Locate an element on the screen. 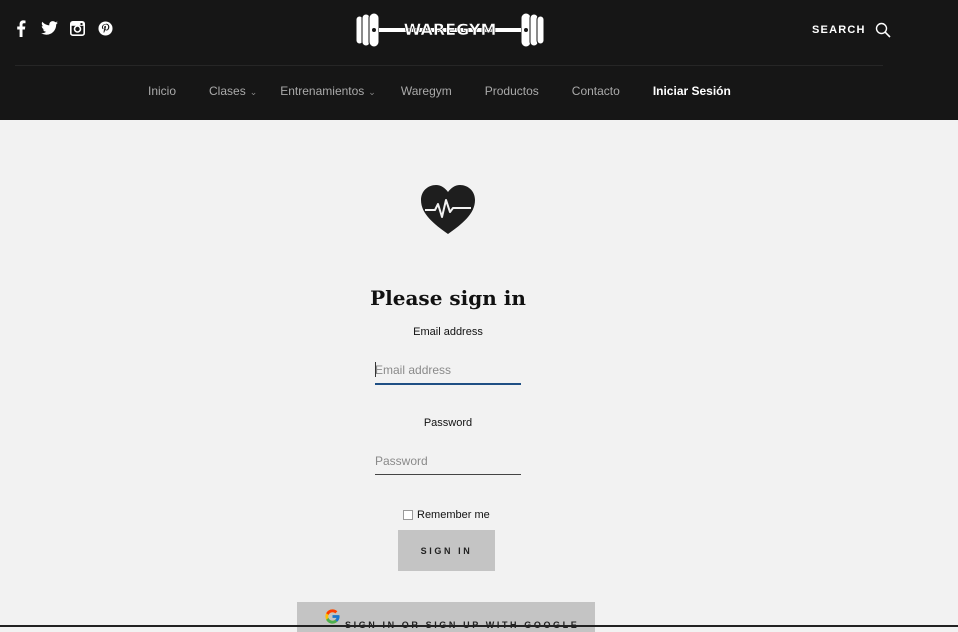  twitter-icon is located at coordinates (49, 28).